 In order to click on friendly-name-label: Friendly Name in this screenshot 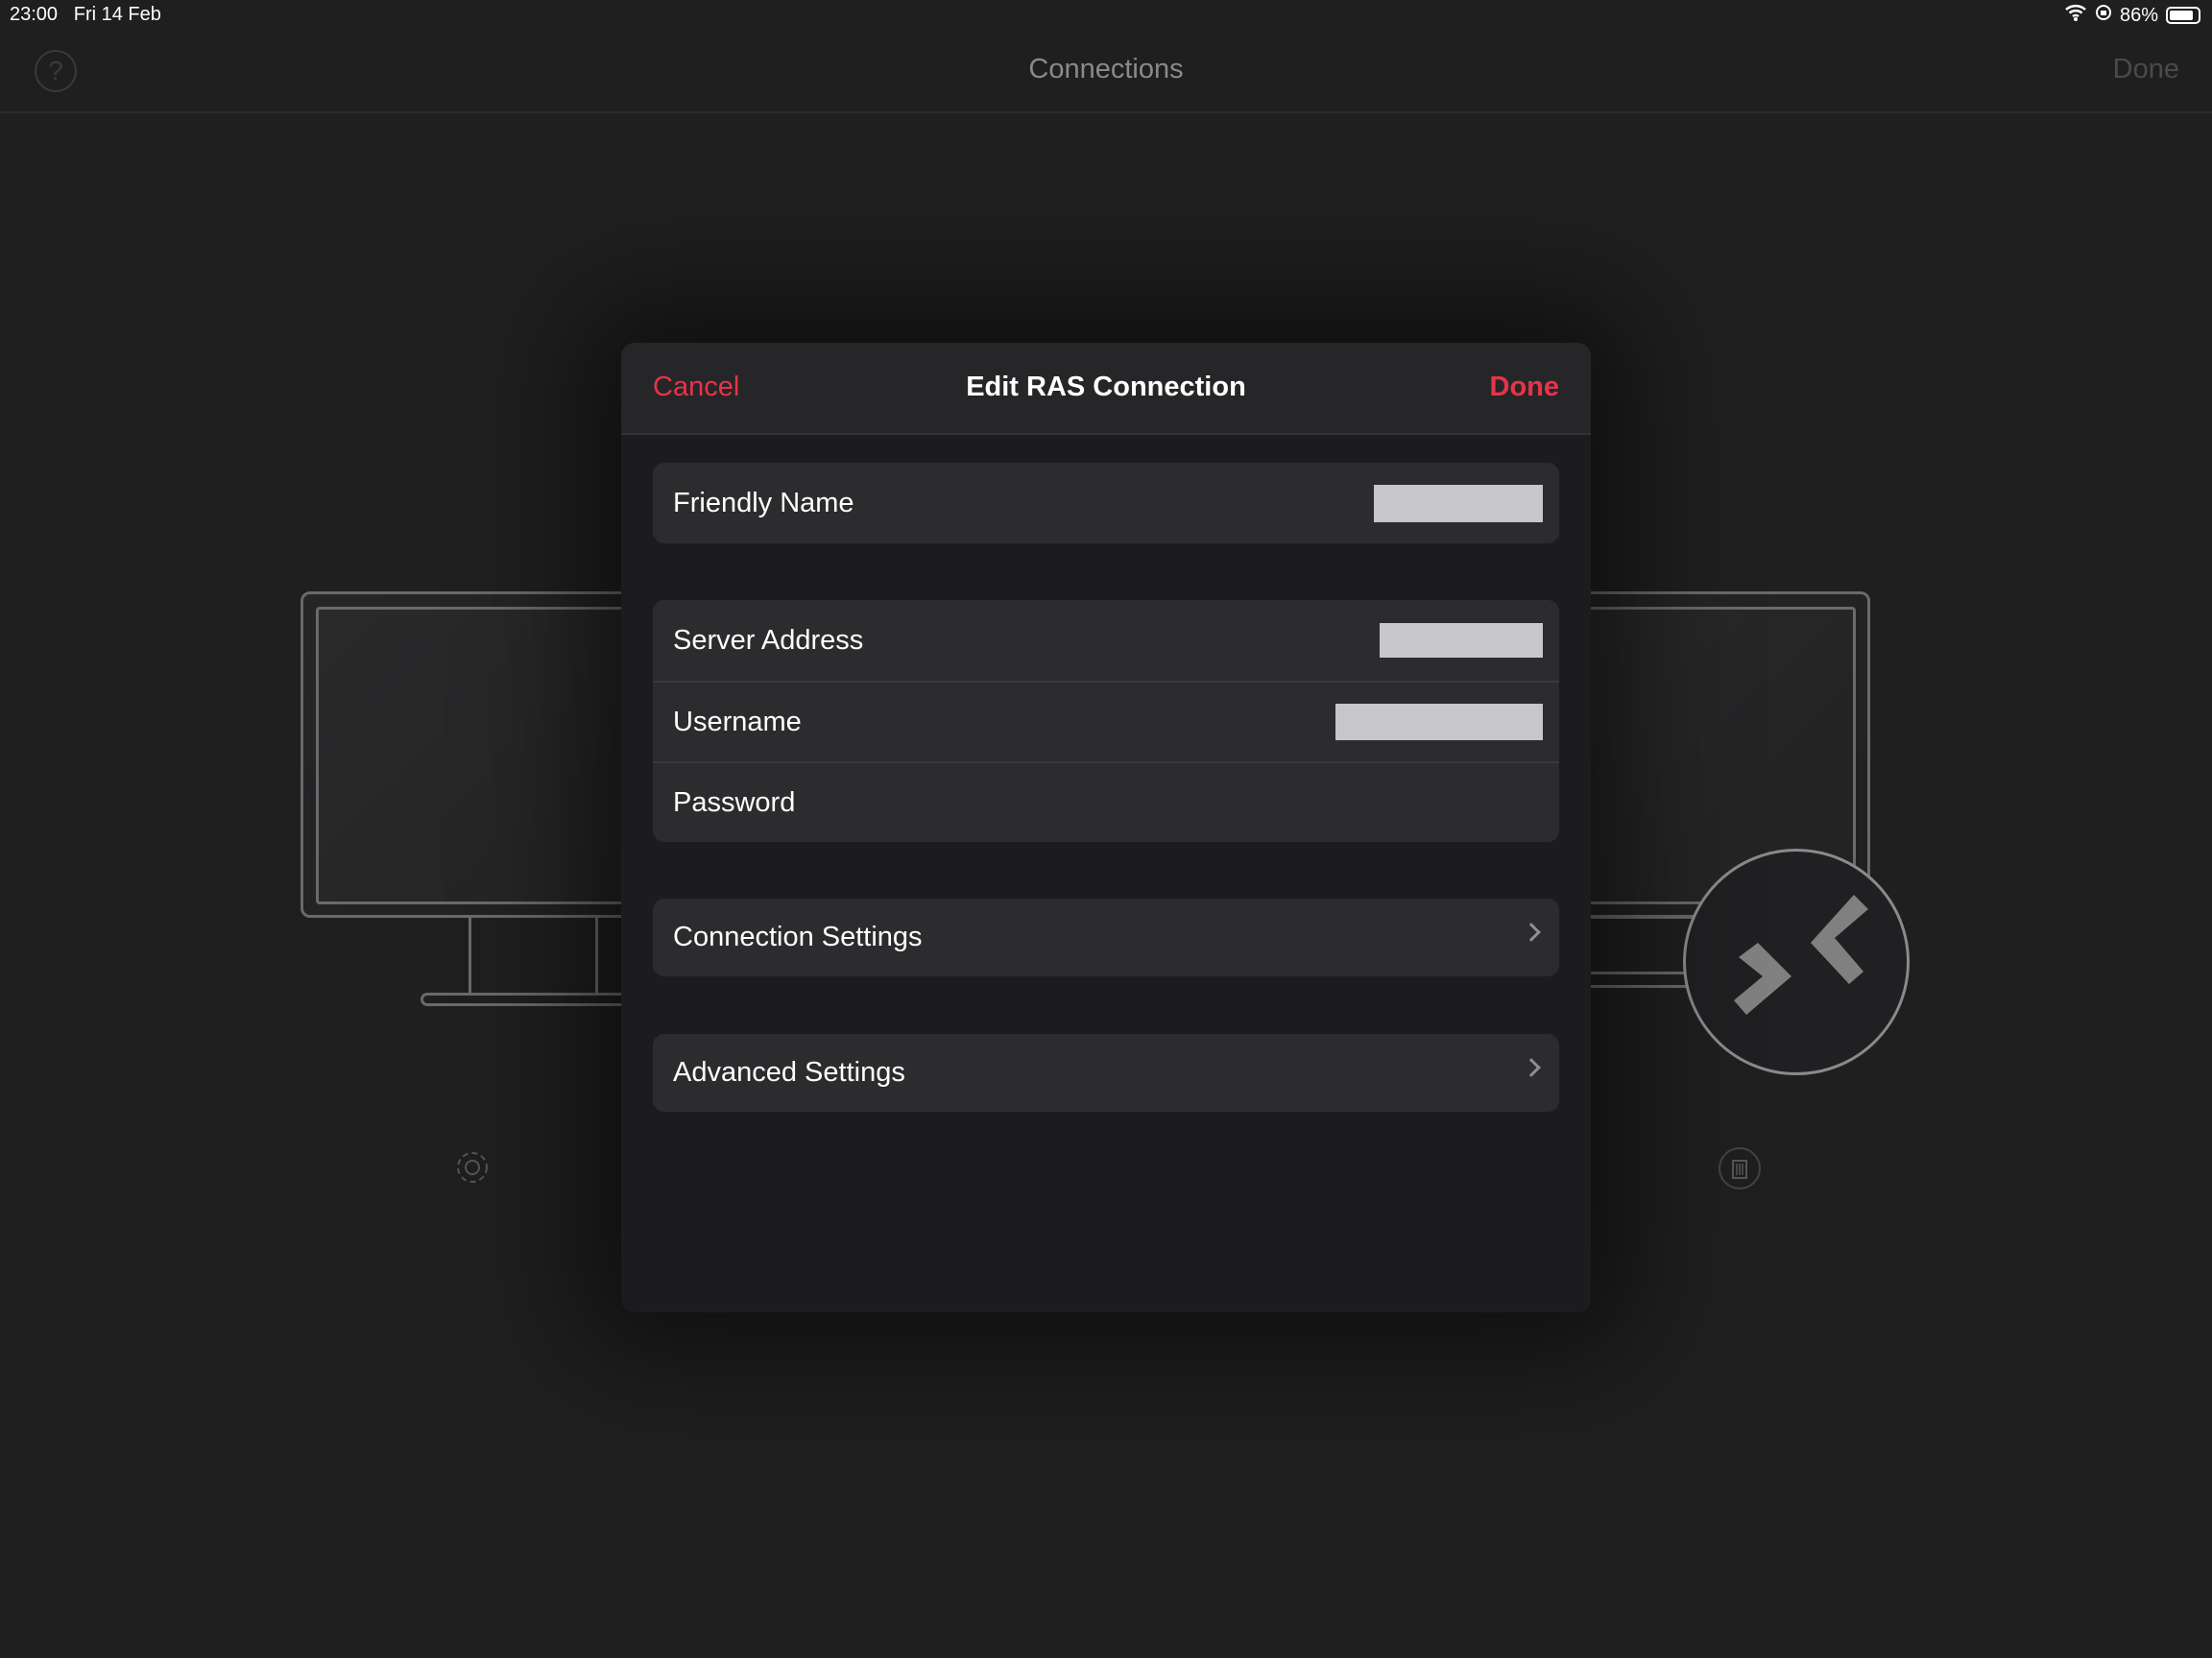, I will do `click(764, 502)`.